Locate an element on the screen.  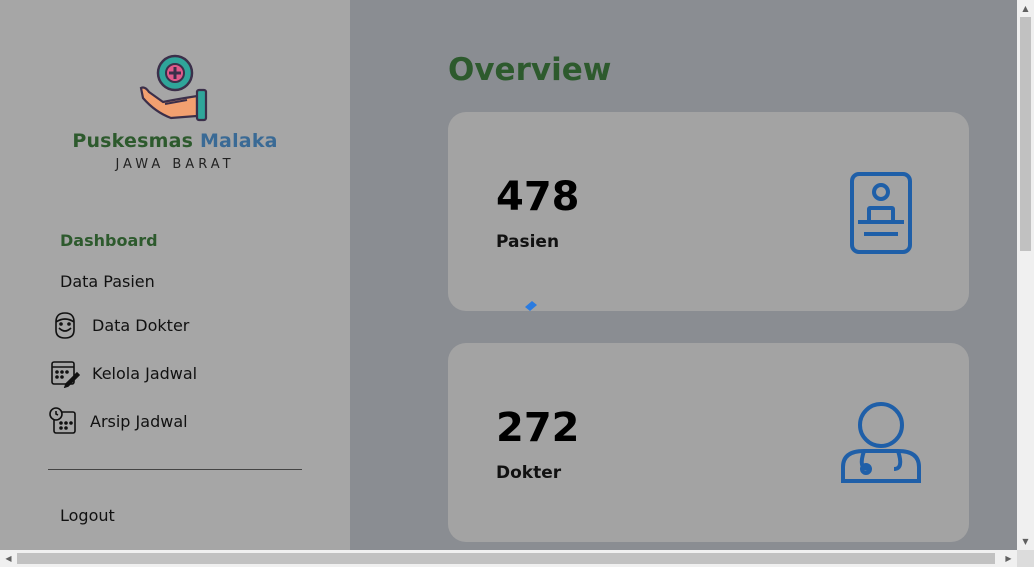
scroll-right-icon: ▶ is located at coordinates (1008, 558).